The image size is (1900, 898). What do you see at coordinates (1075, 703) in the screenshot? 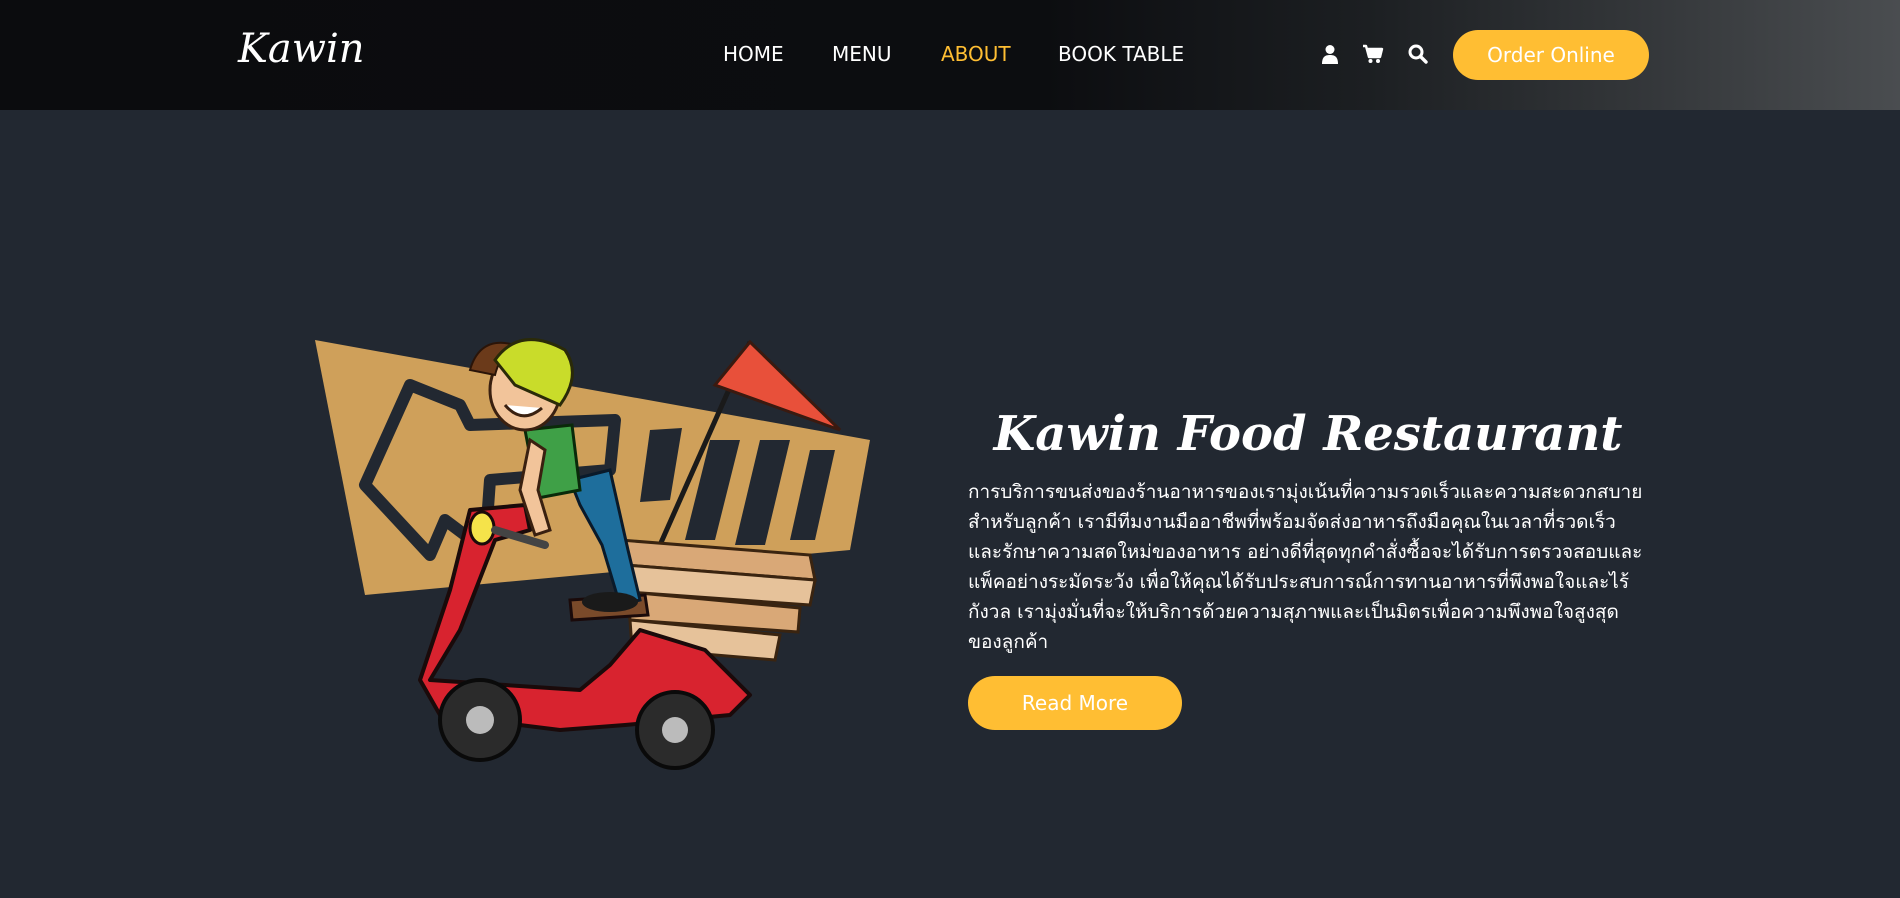
I see `read-more-button: Read More` at bounding box center [1075, 703].